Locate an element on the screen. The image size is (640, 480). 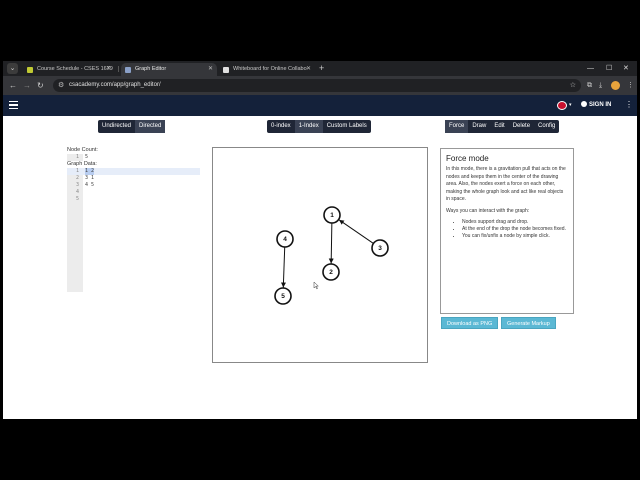
tab-whiteboard: Whiteboard for Online Collabo ✕ is located at coordinates (267, 69).